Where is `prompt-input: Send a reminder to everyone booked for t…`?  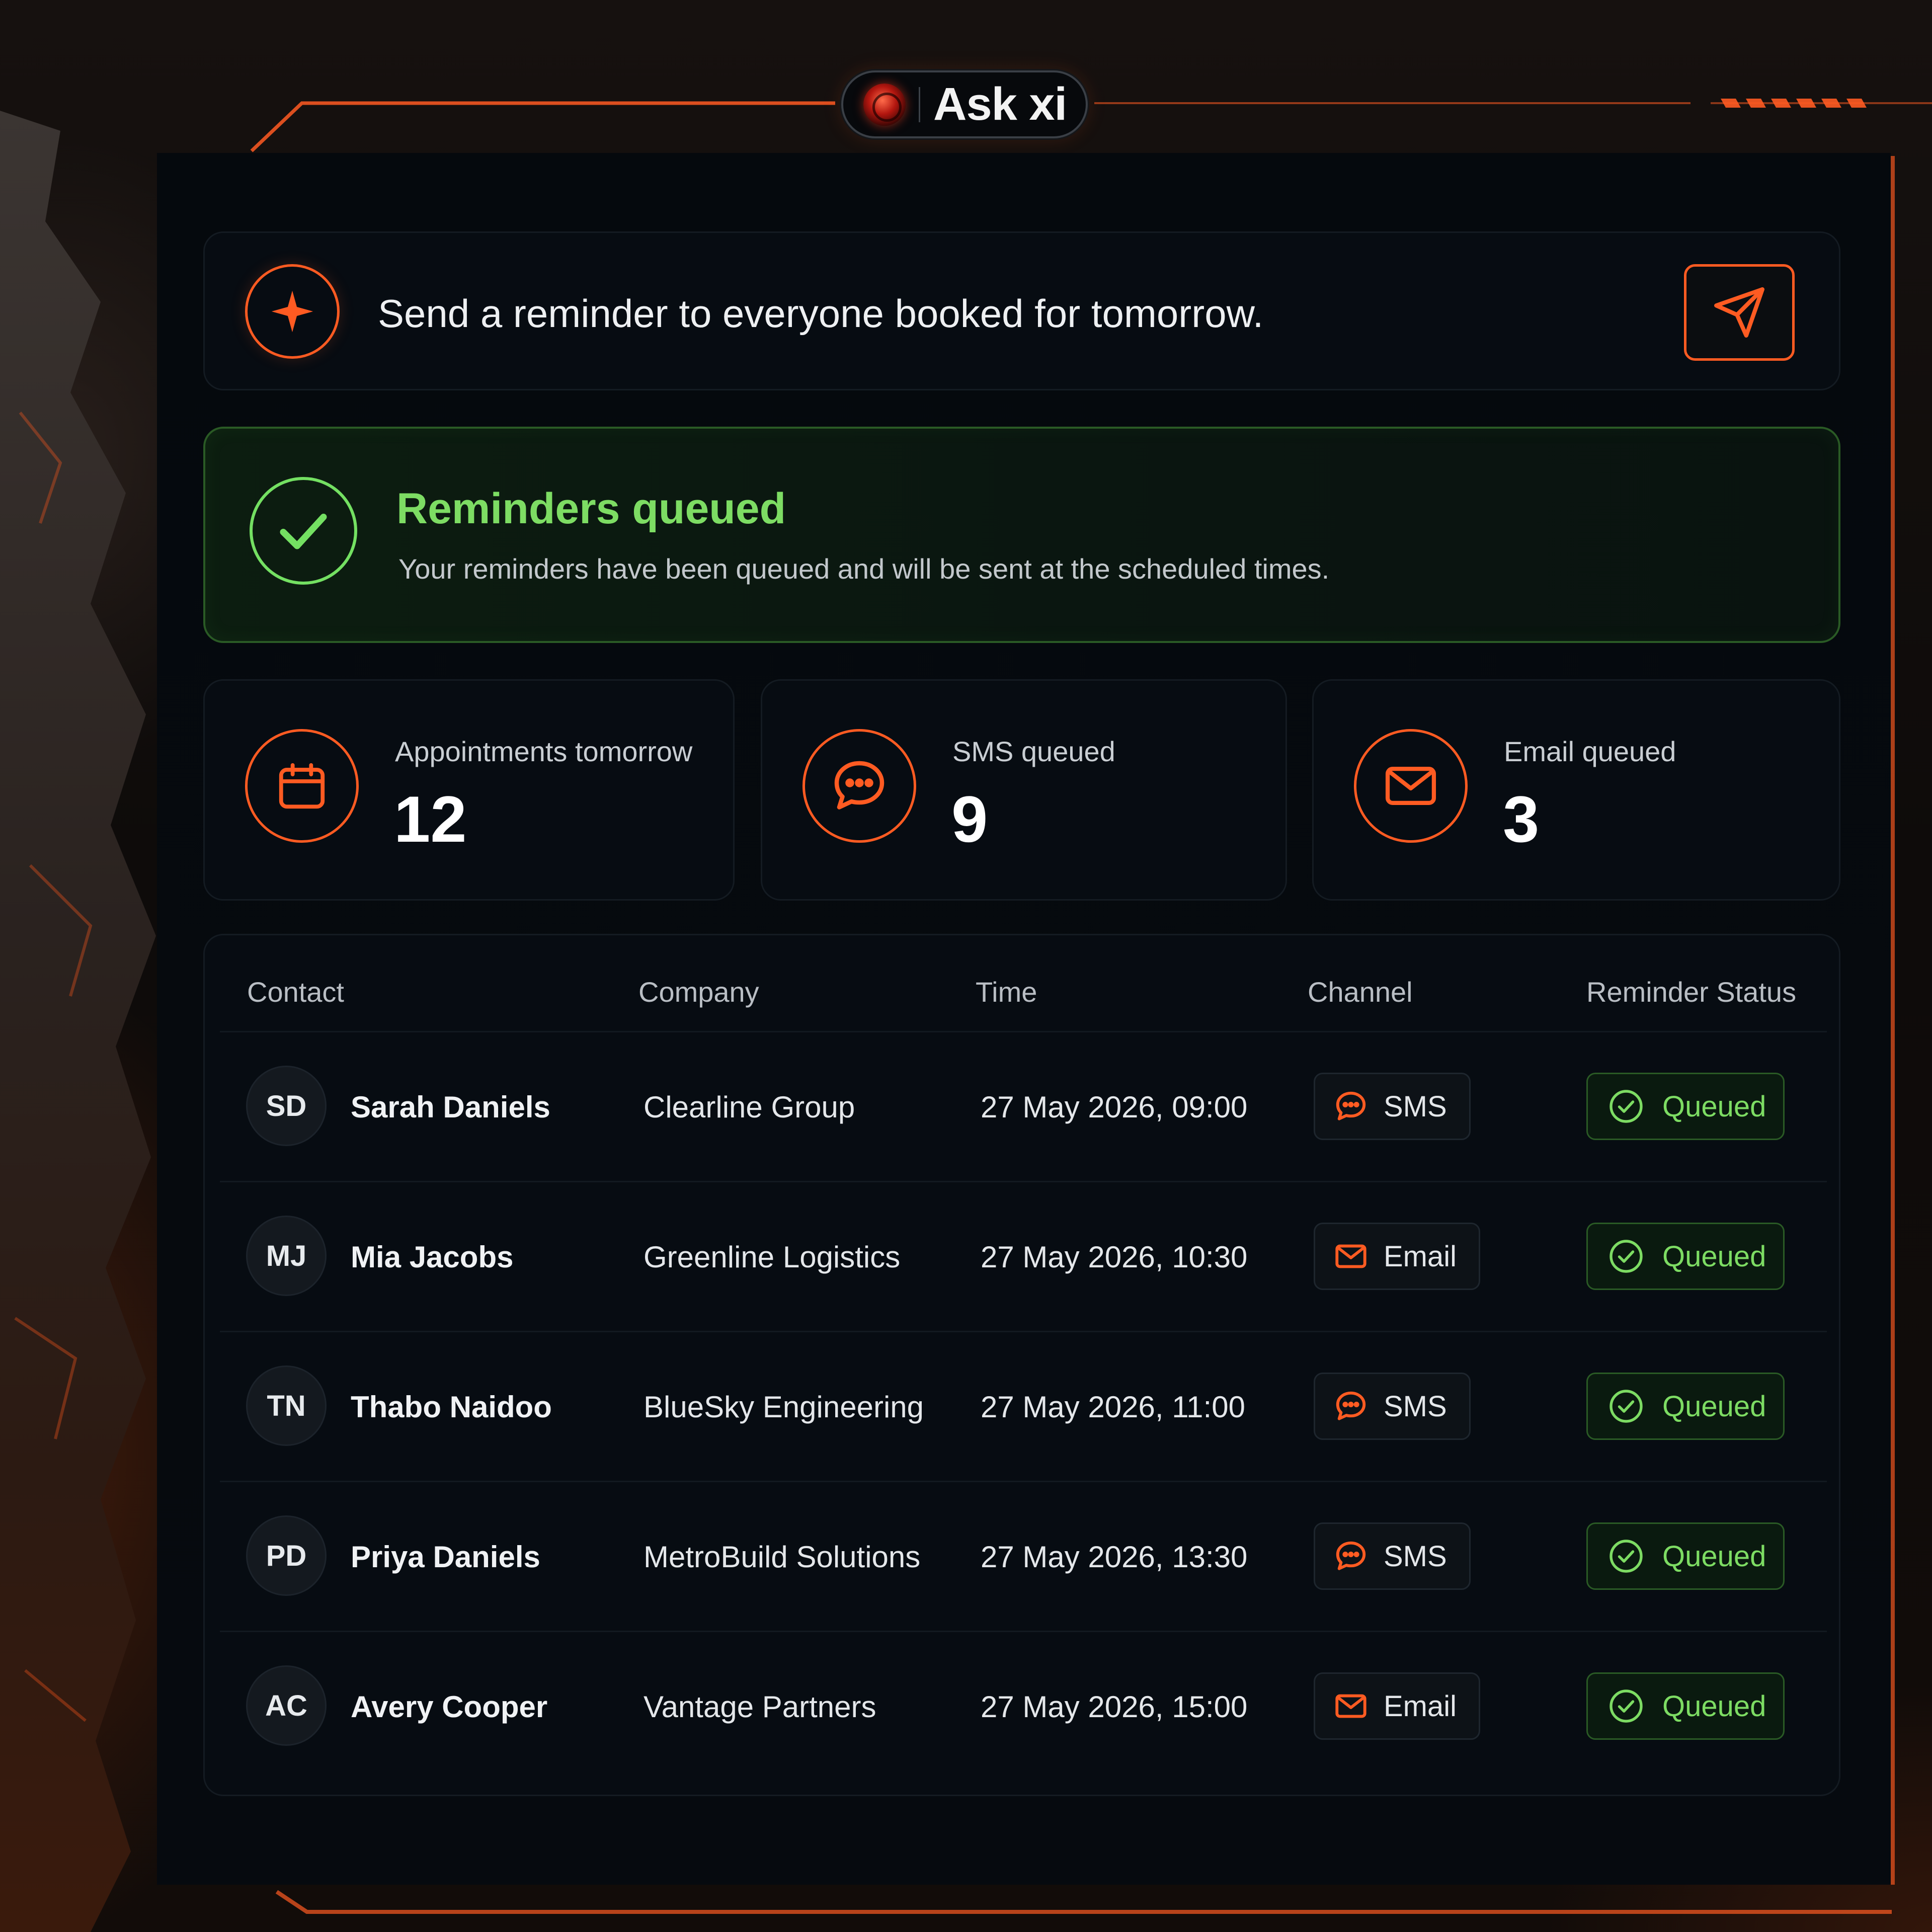
prompt-input: Send a reminder to everyone booked for t… is located at coordinates (820, 313).